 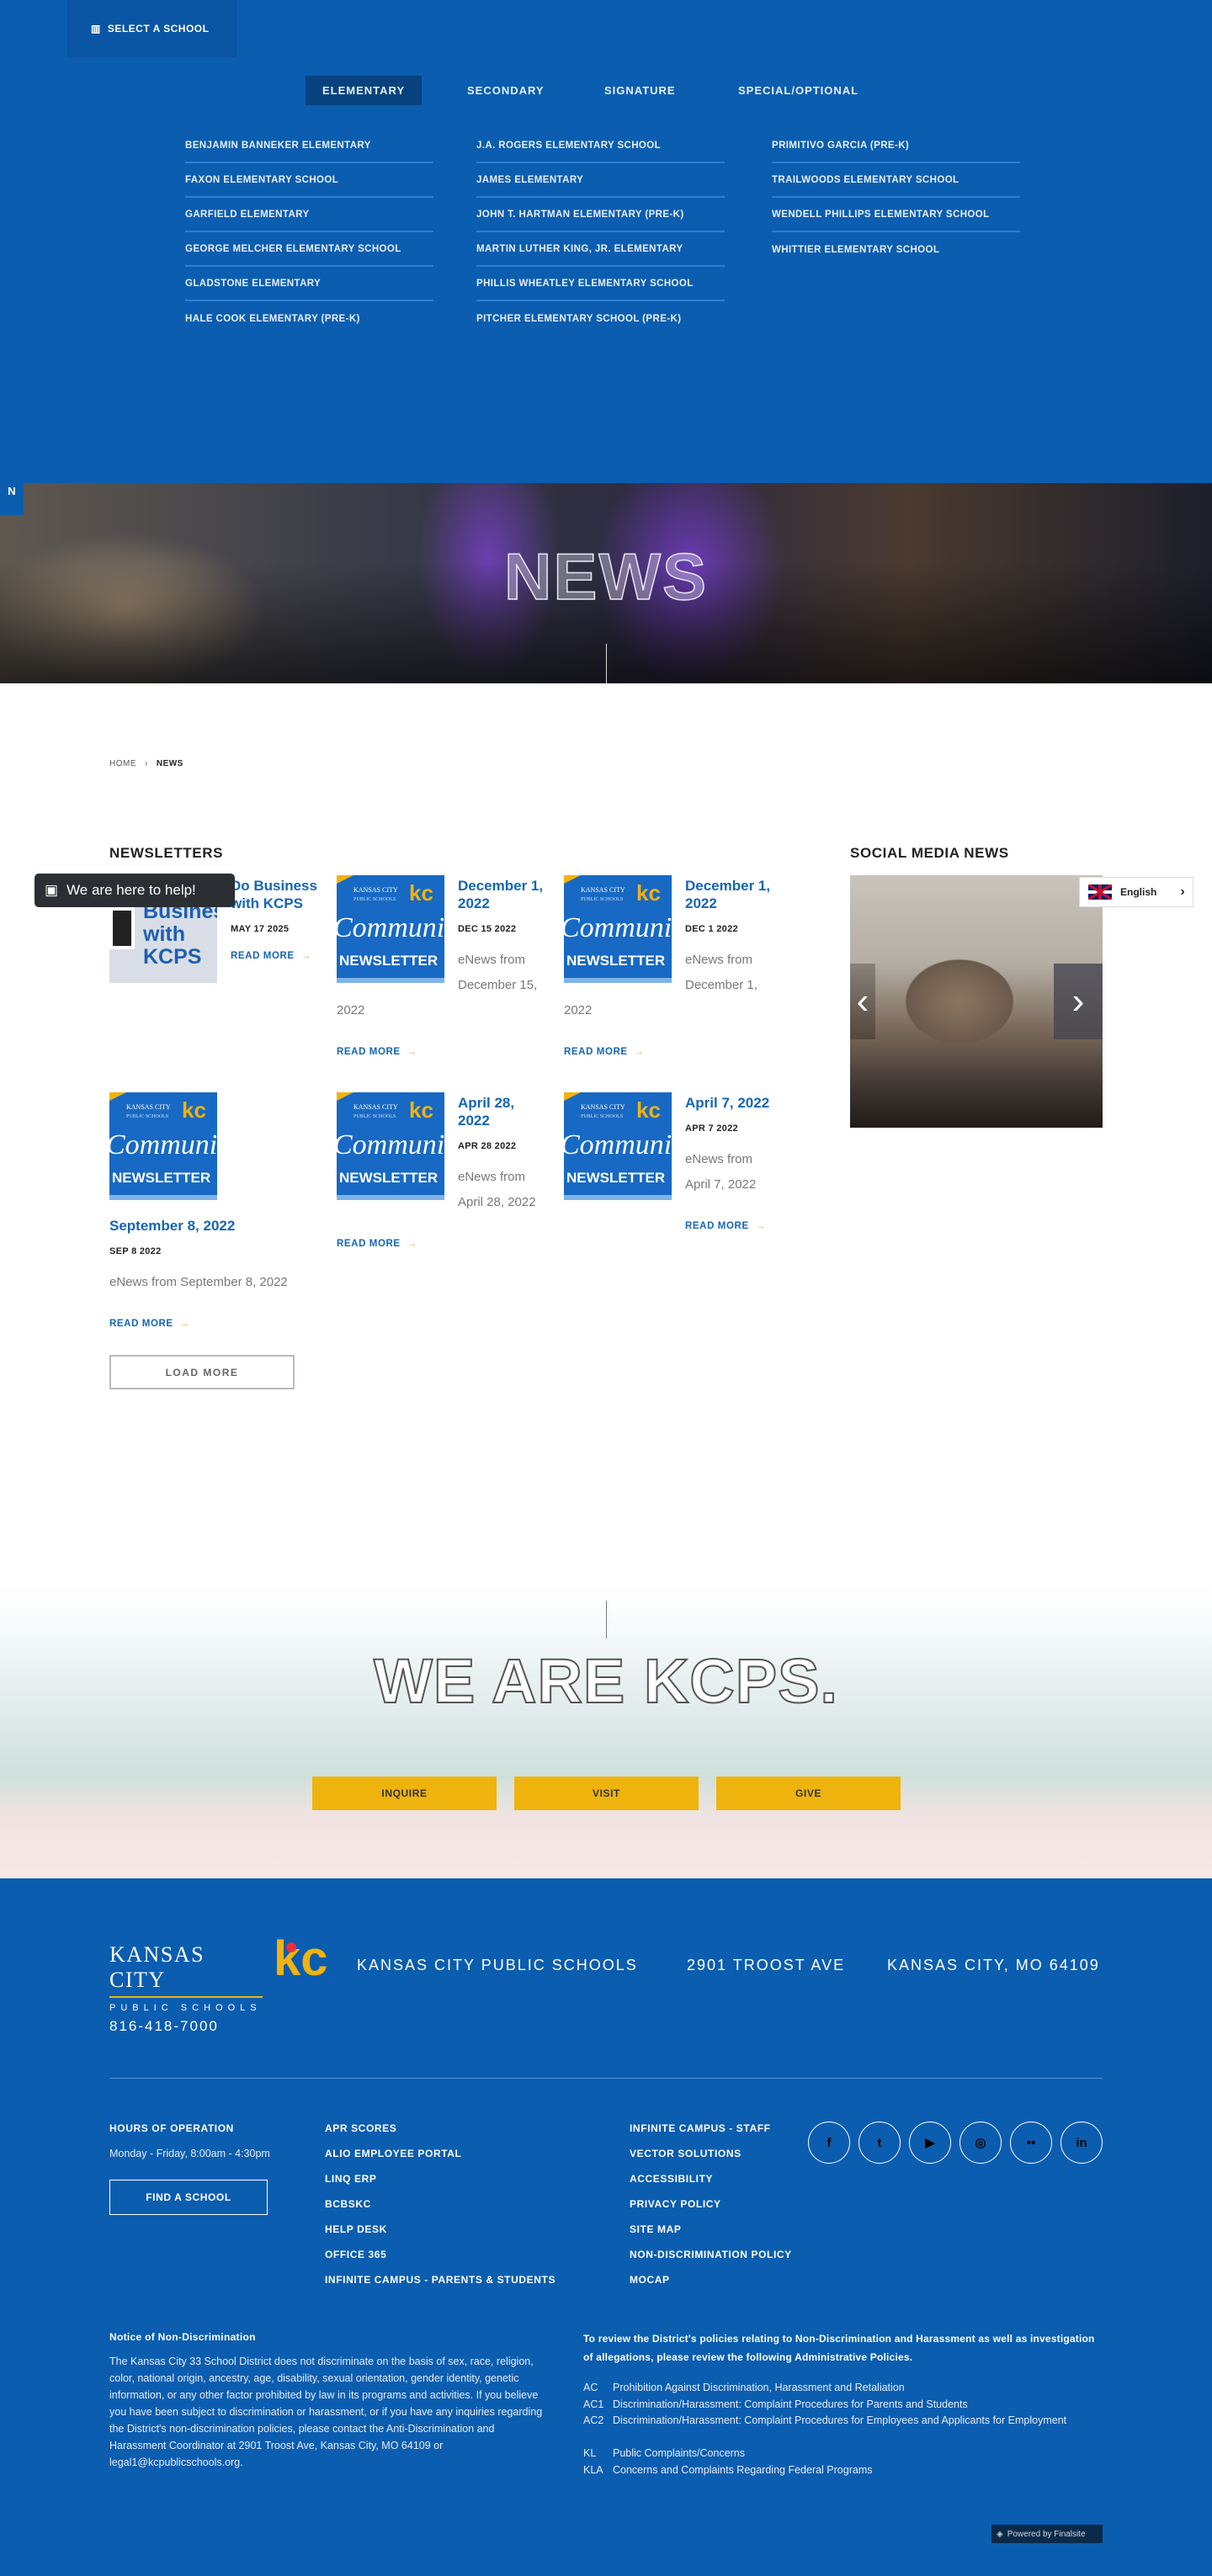 I want to click on school-link: PRIMITIVO GARCIA (PRE-K), so click(x=896, y=146).